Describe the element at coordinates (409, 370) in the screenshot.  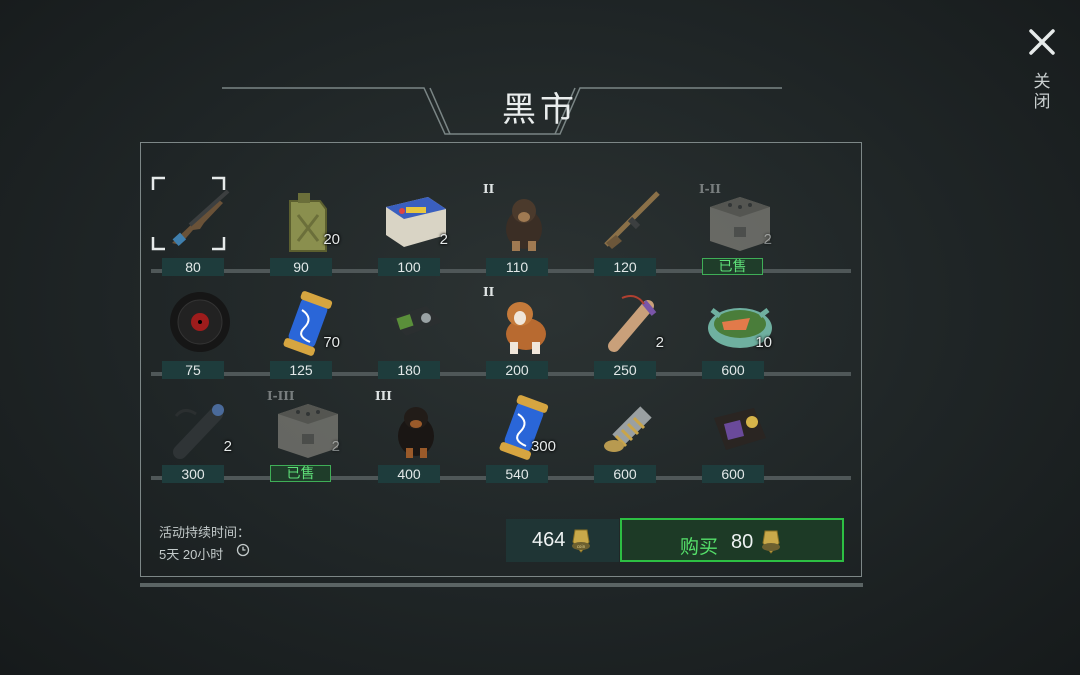
I see `item-price: 180` at that location.